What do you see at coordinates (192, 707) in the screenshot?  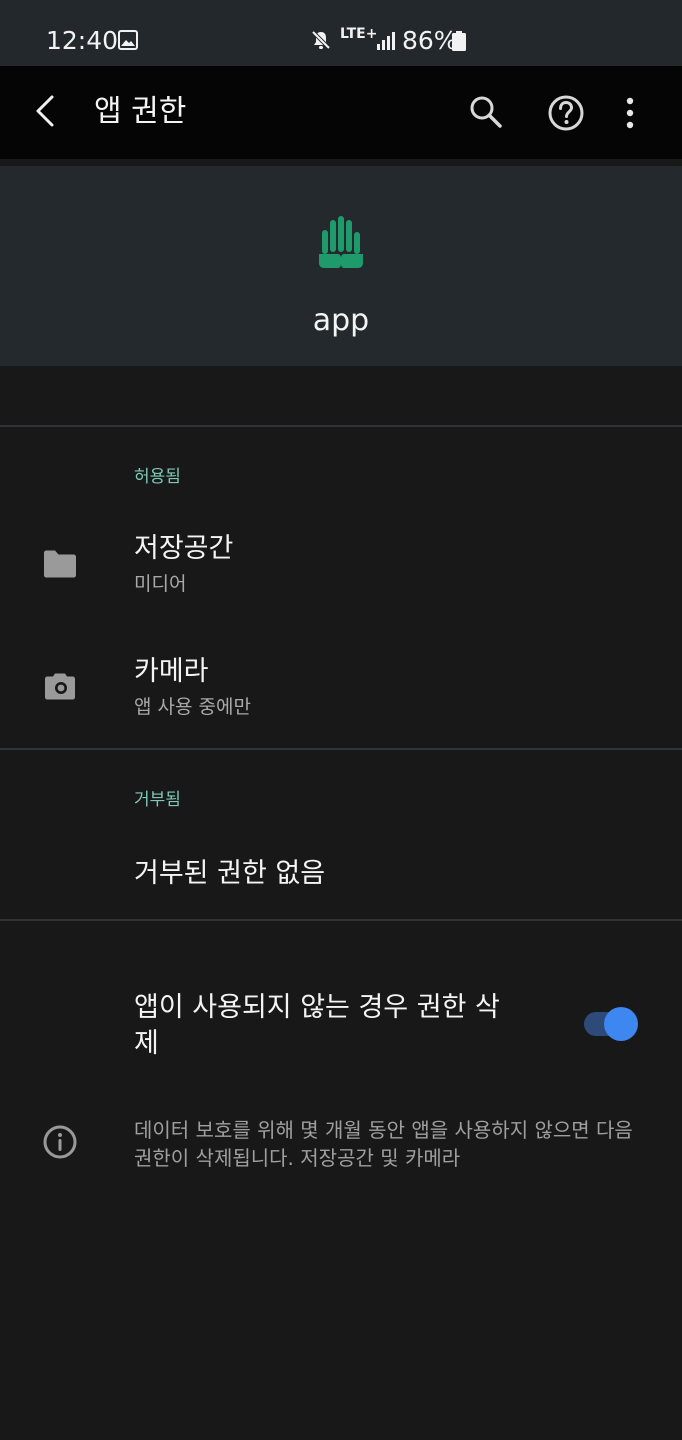 I see `permission-subtitle: 앱 사용 중에만` at bounding box center [192, 707].